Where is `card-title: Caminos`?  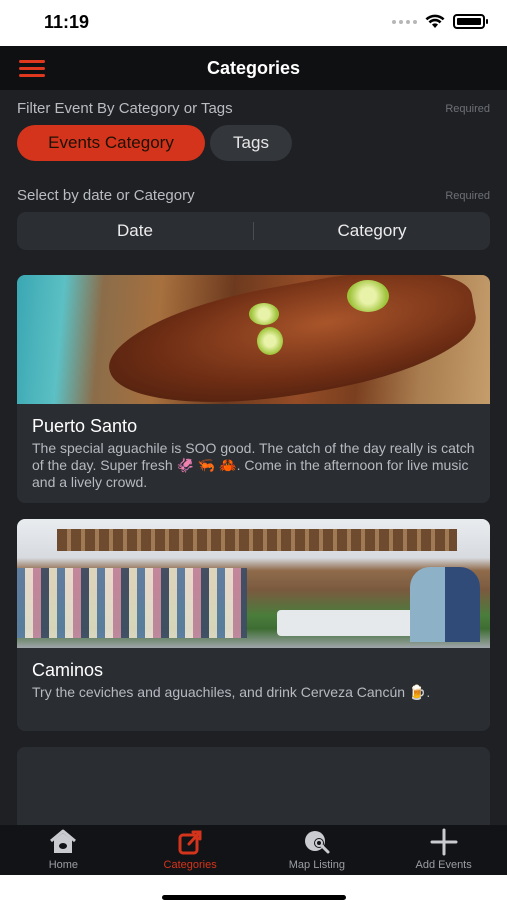
card-title: Caminos is located at coordinates (68, 670).